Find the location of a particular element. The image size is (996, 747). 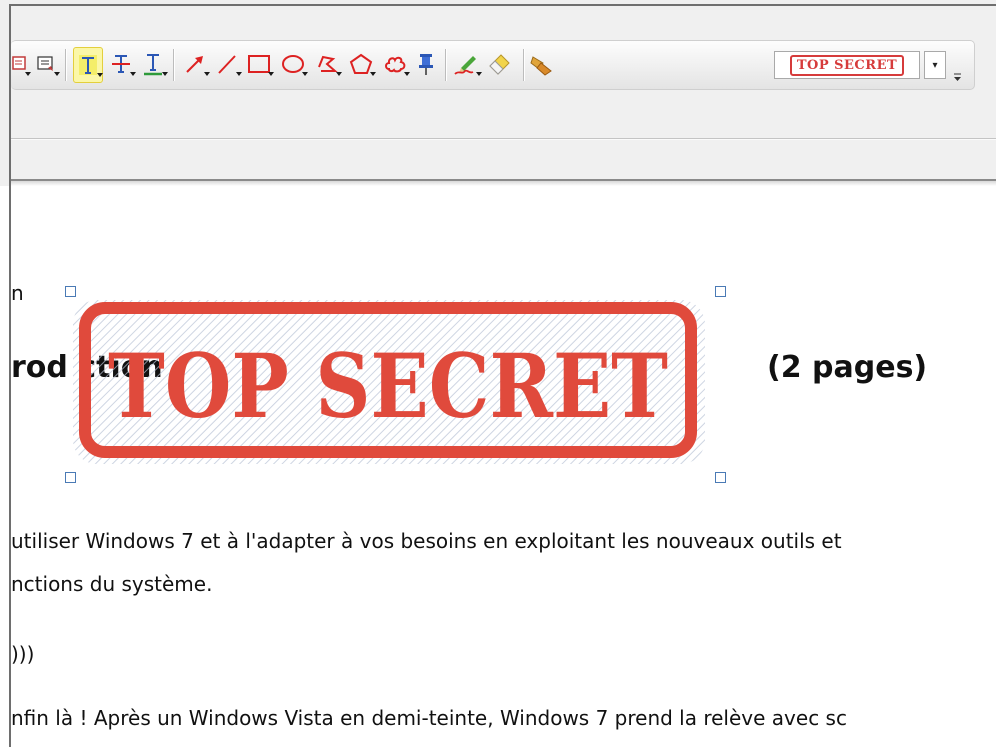

stamp-text: TOP SECRET is located at coordinates (388, 386).